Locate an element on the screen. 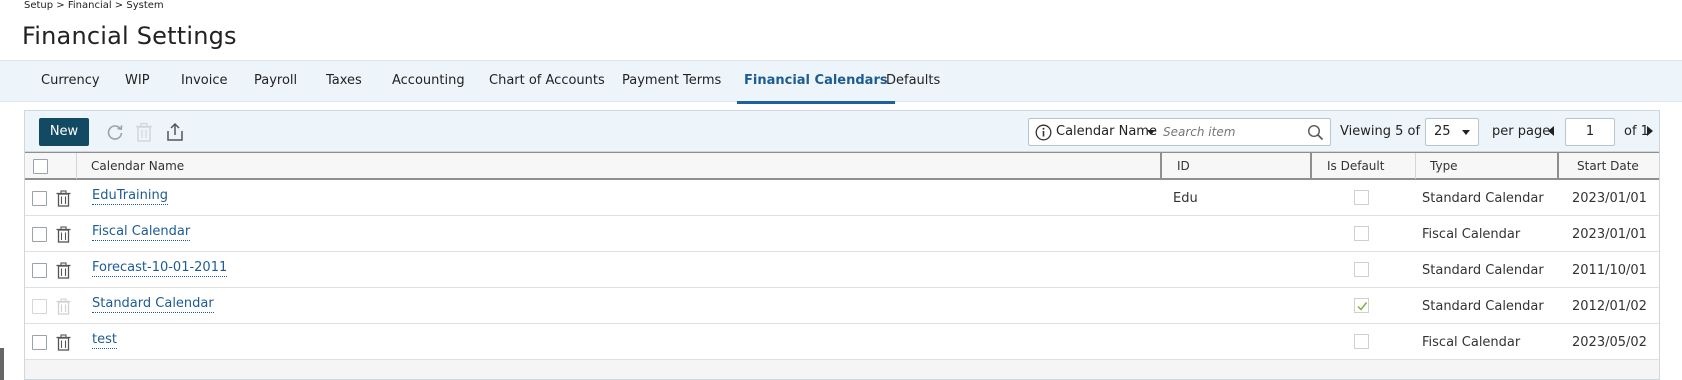 The width and height of the screenshot is (1682, 380). new-button: New is located at coordinates (64, 132).